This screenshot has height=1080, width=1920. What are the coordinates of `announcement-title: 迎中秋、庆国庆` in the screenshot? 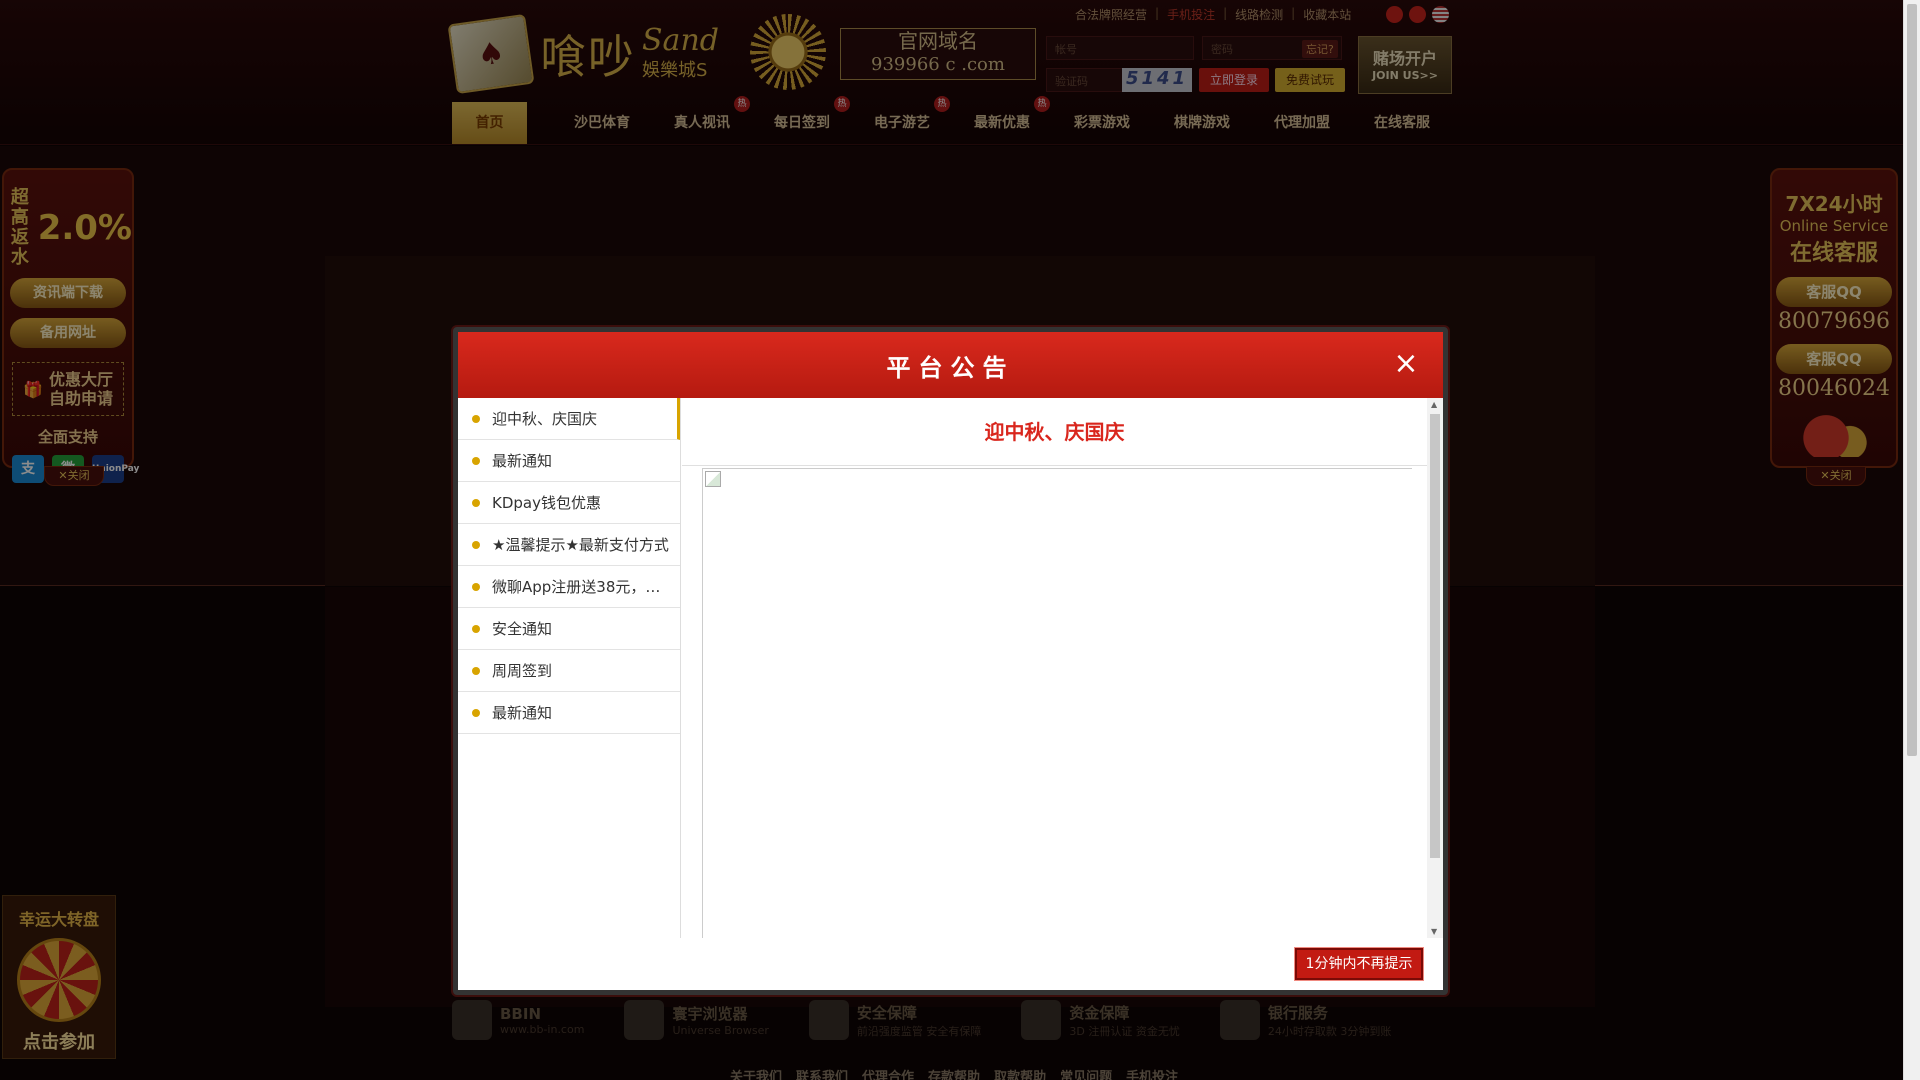 It's located at (1054, 432).